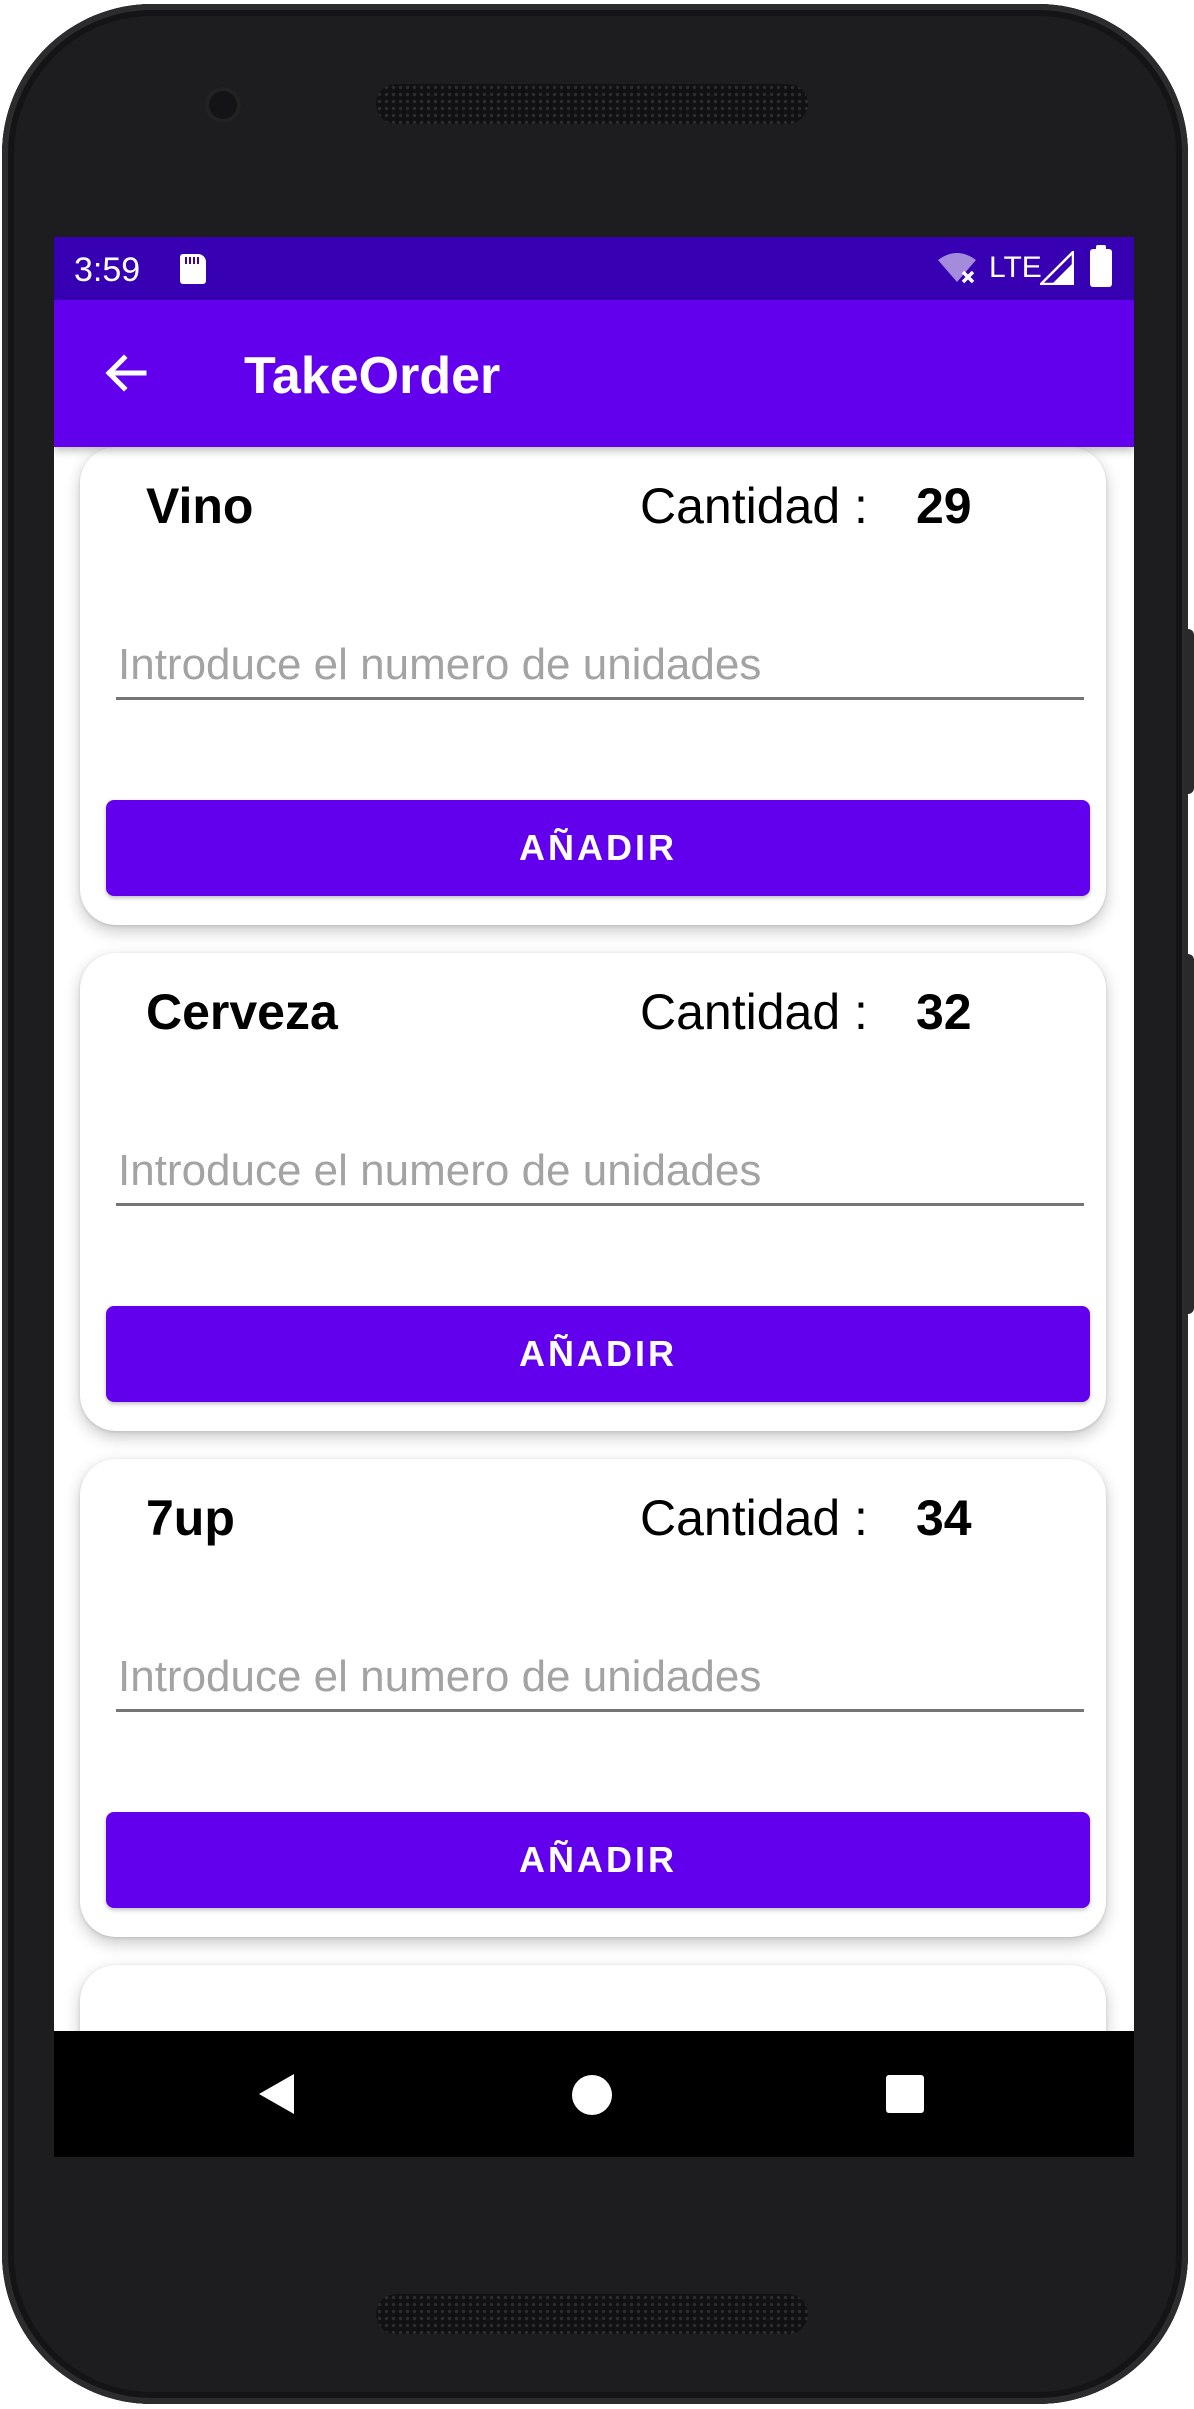 This screenshot has width=1194, height=2409. I want to click on quantity-value: 32, so click(944, 1012).